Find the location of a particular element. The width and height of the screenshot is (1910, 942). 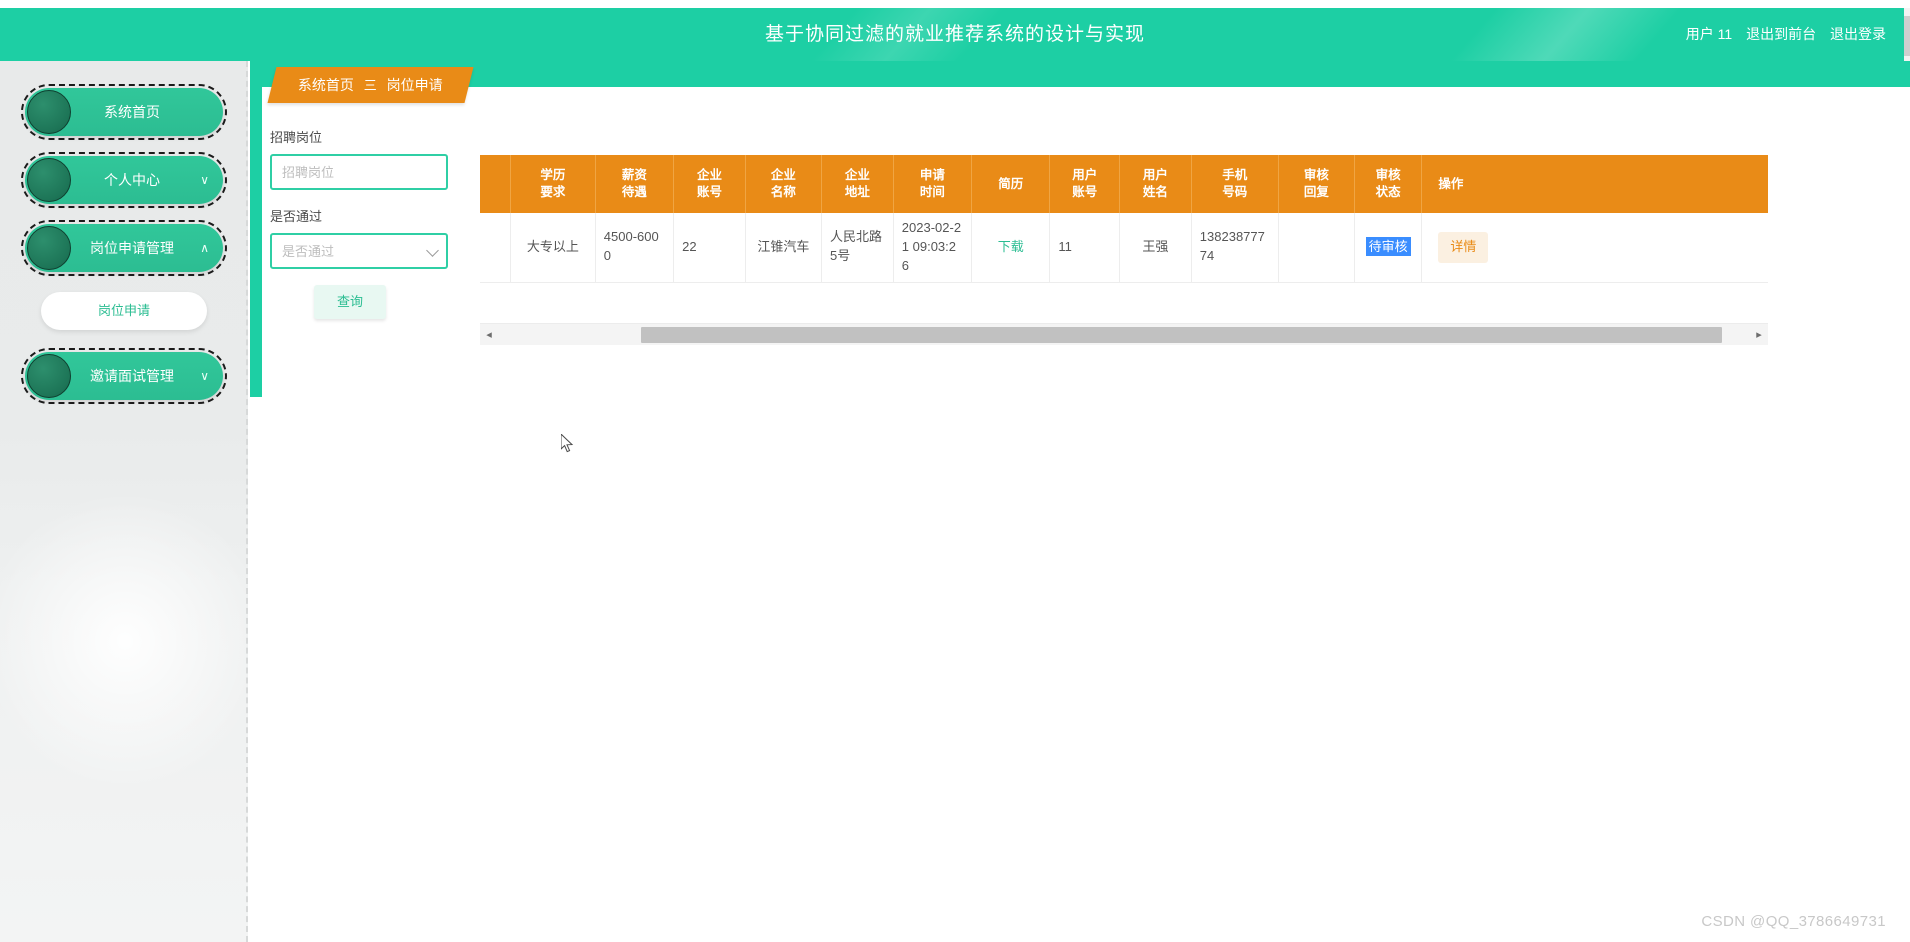

logout-link: 退出登录 is located at coordinates (1858, 34).